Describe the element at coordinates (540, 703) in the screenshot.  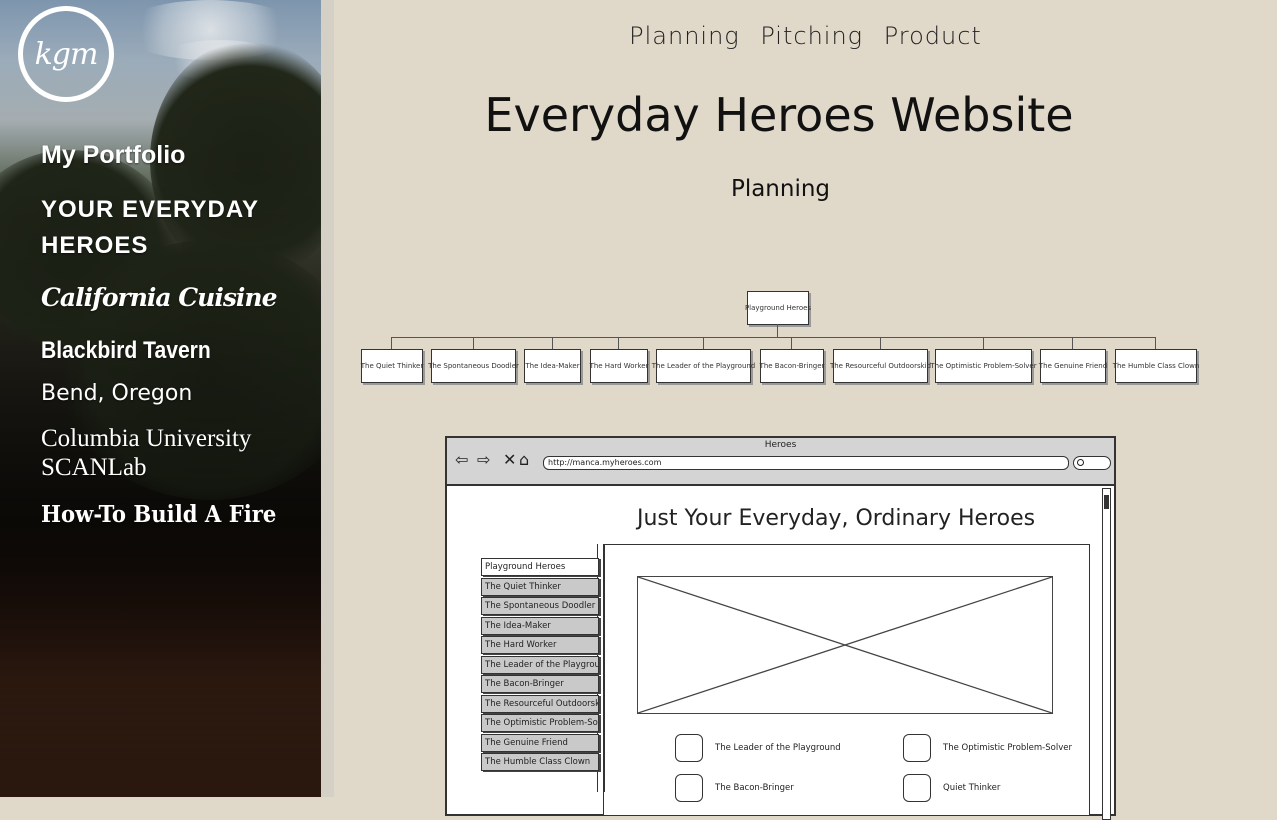
I see `wireframe-menu-item: The Resourceful Outdoorskid` at that location.